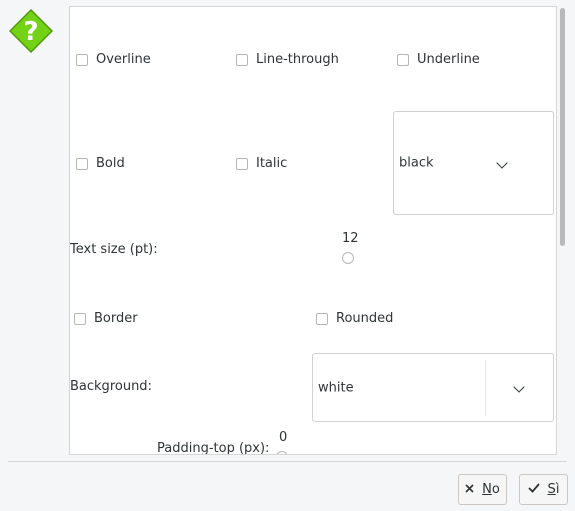 The width and height of the screenshot is (575, 511). What do you see at coordinates (485, 388) in the screenshot?
I see `combo-divider` at bounding box center [485, 388].